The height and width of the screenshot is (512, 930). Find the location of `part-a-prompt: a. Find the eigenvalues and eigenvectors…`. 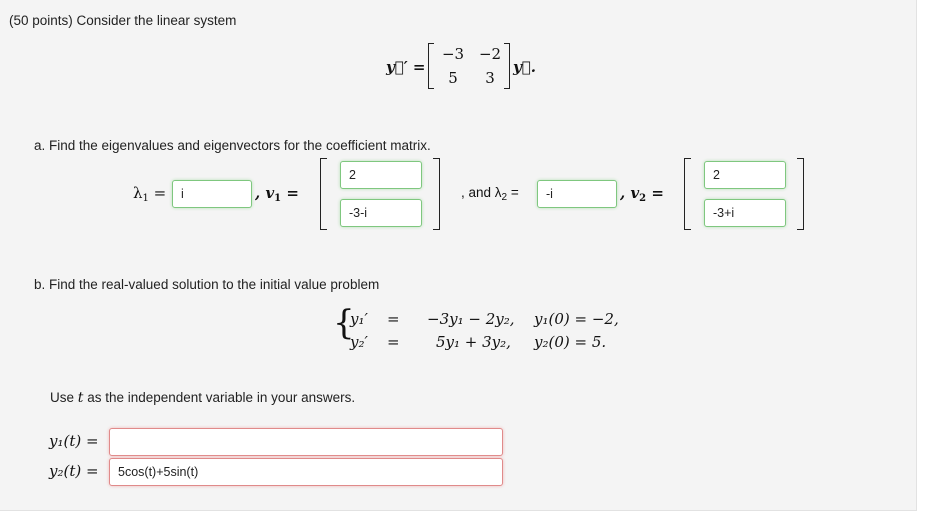

part-a-prompt: a. Find the eigenvalues and eigenvectors… is located at coordinates (232, 145).